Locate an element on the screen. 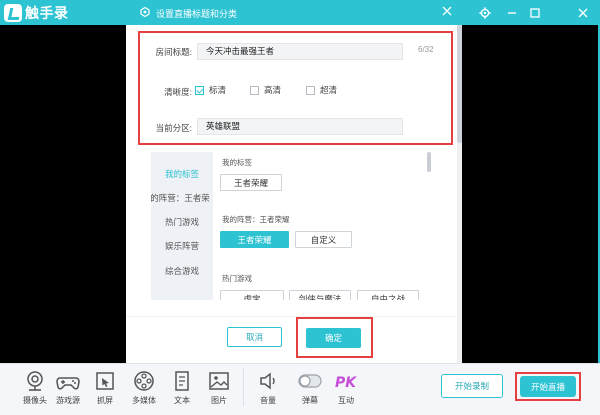 This screenshot has width=600, height=415. start-live-button: 开始直播 is located at coordinates (548, 386).